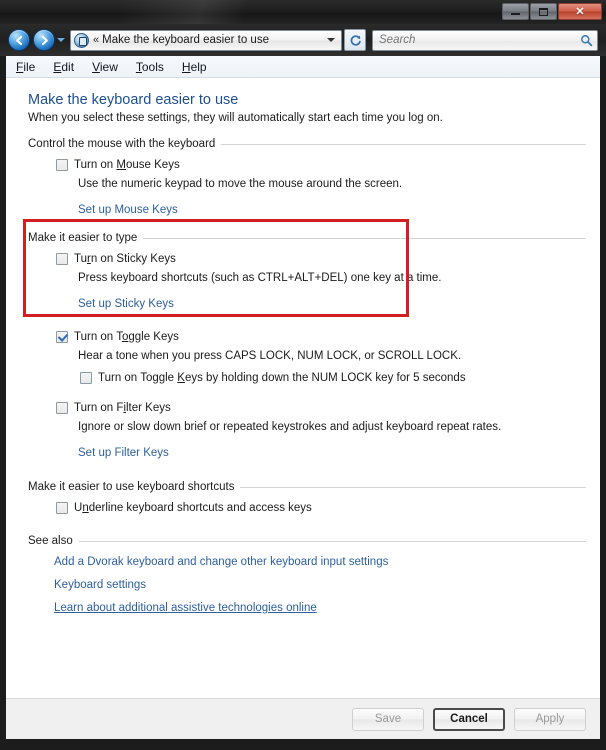  I want to click on label-accel: K, so click(181, 378).